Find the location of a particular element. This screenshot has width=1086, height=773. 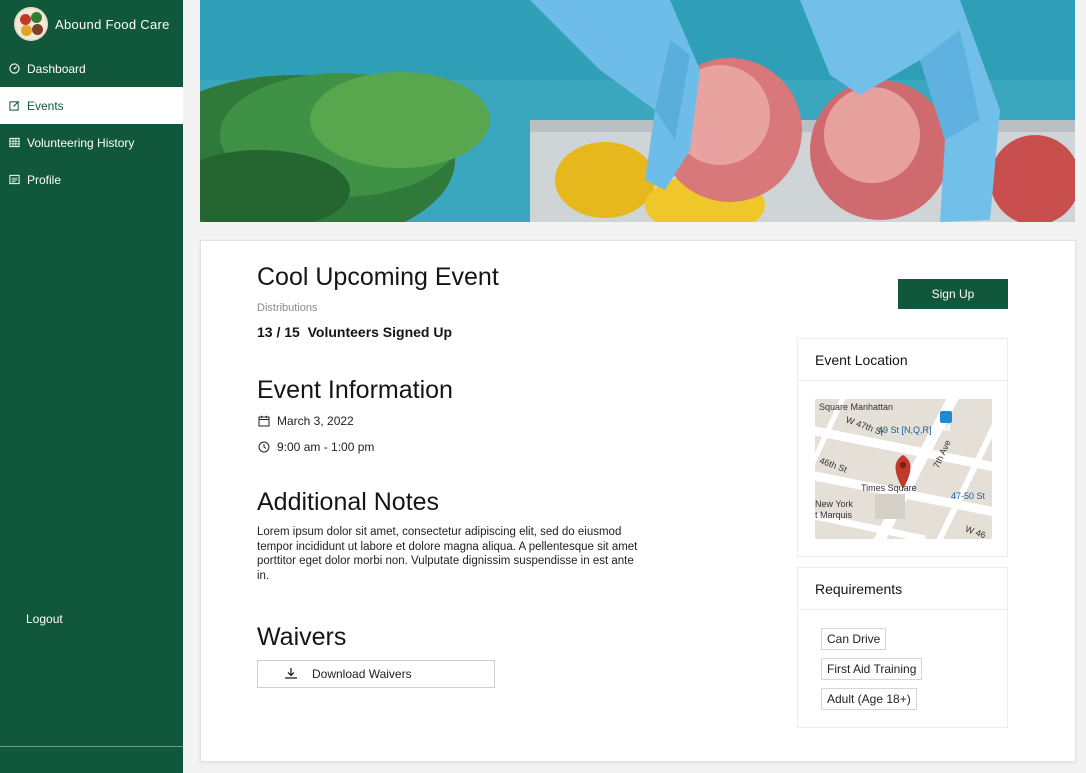

clock-icon is located at coordinates (263, 447).